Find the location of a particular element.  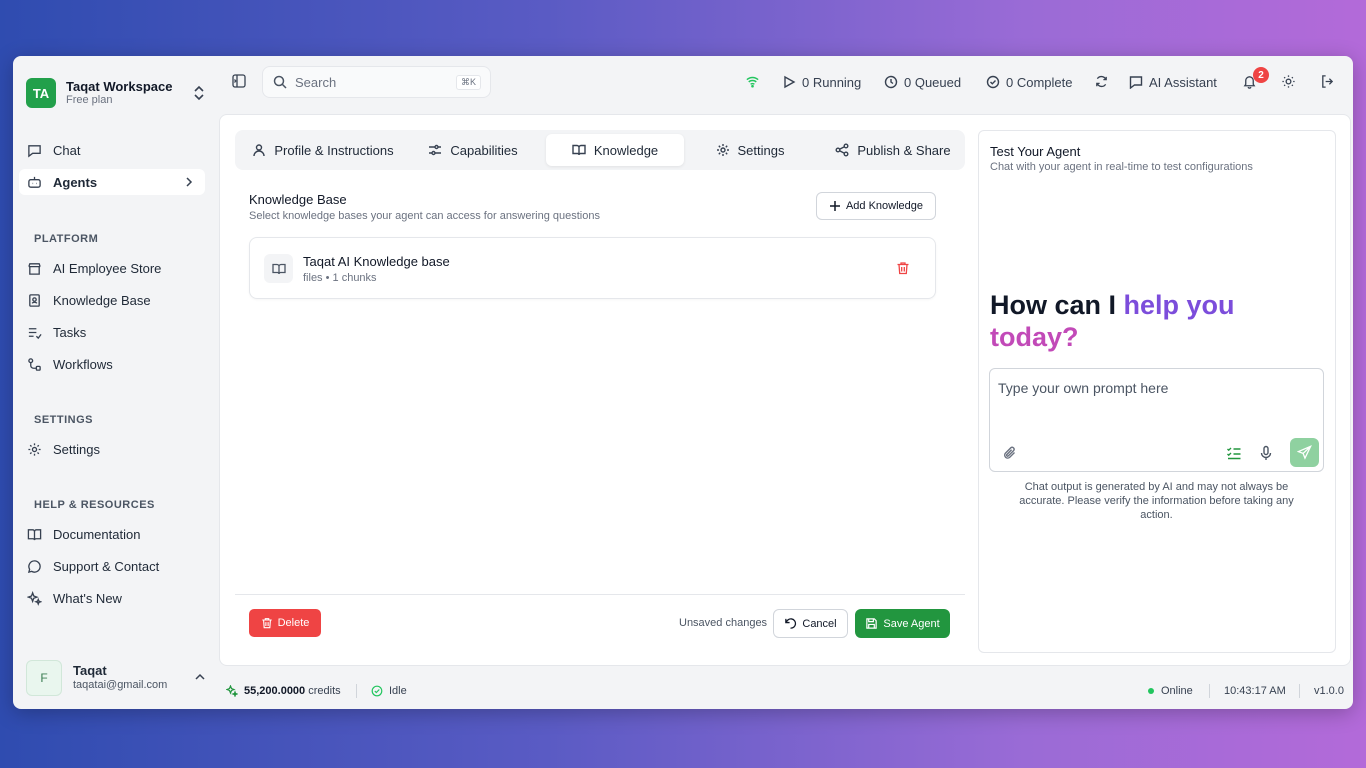

tab-label: Profile & Instructions is located at coordinates (334, 150).